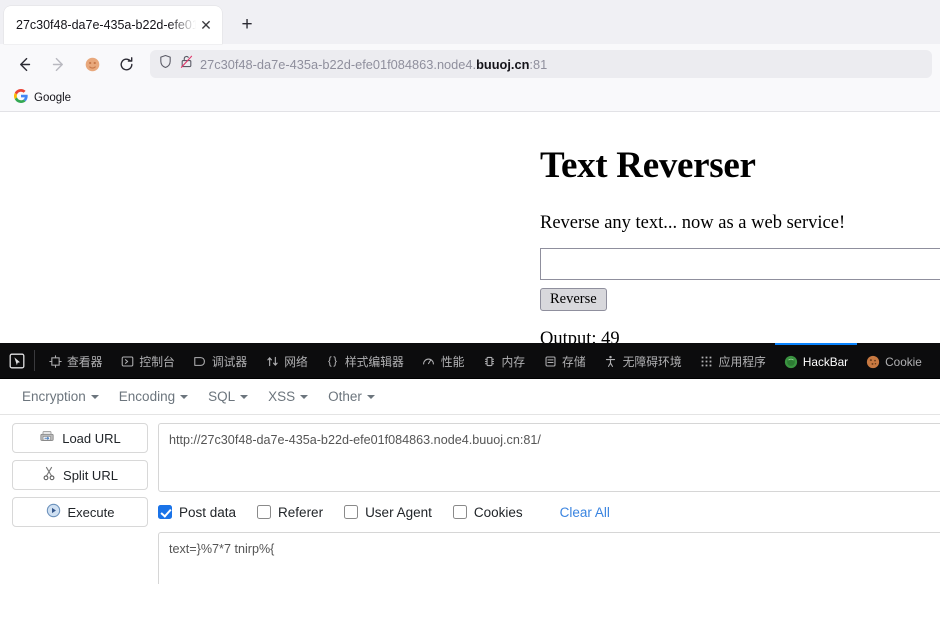 The width and height of the screenshot is (940, 628). I want to click on devtools-tab-cookie: Cookie, so click(894, 360).